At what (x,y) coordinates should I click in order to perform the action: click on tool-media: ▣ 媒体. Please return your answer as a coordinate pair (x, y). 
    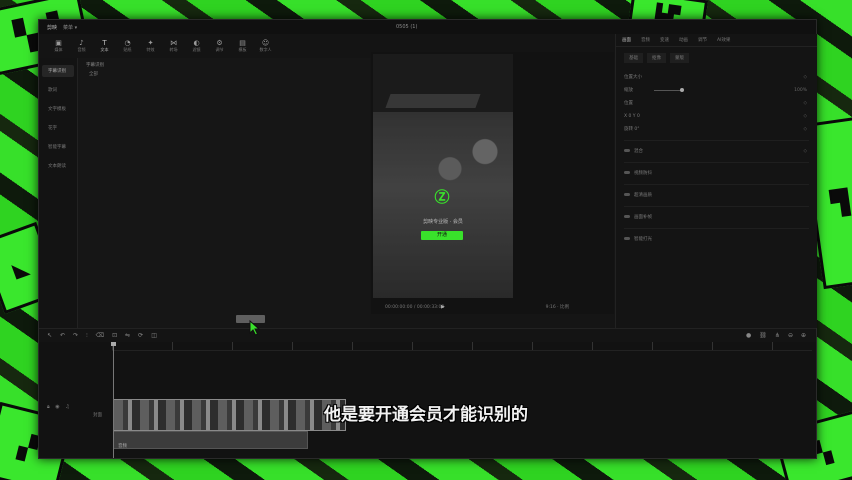
    Looking at the image, I should click on (58, 46).